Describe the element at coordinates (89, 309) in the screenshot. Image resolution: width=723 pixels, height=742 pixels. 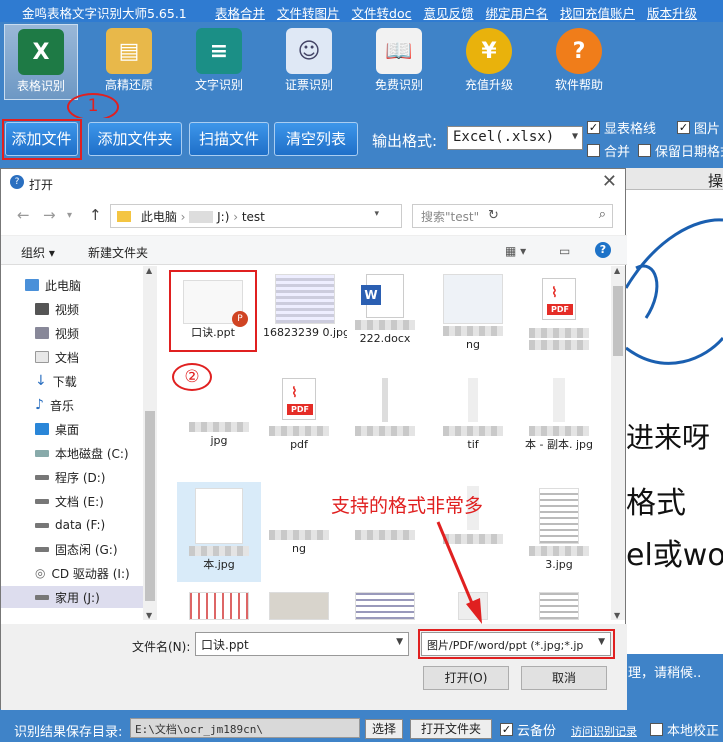
I see `tree-item-videos: 视频` at that location.